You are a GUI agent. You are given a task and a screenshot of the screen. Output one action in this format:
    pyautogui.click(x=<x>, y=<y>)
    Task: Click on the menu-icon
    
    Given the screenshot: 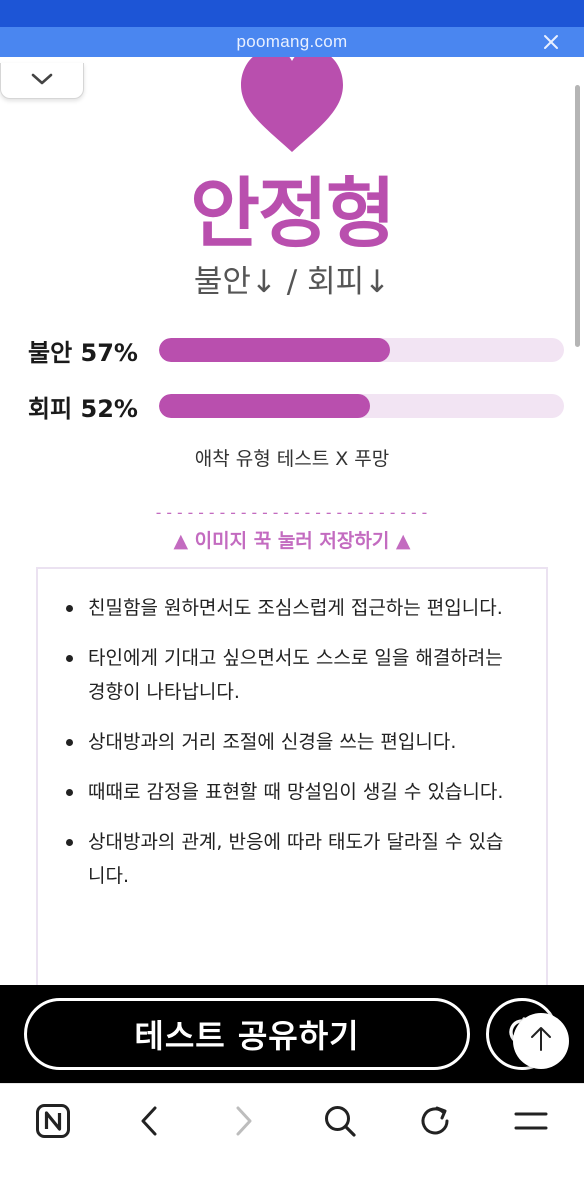 What is the action you would take?
    pyautogui.click(x=531, y=1123)
    